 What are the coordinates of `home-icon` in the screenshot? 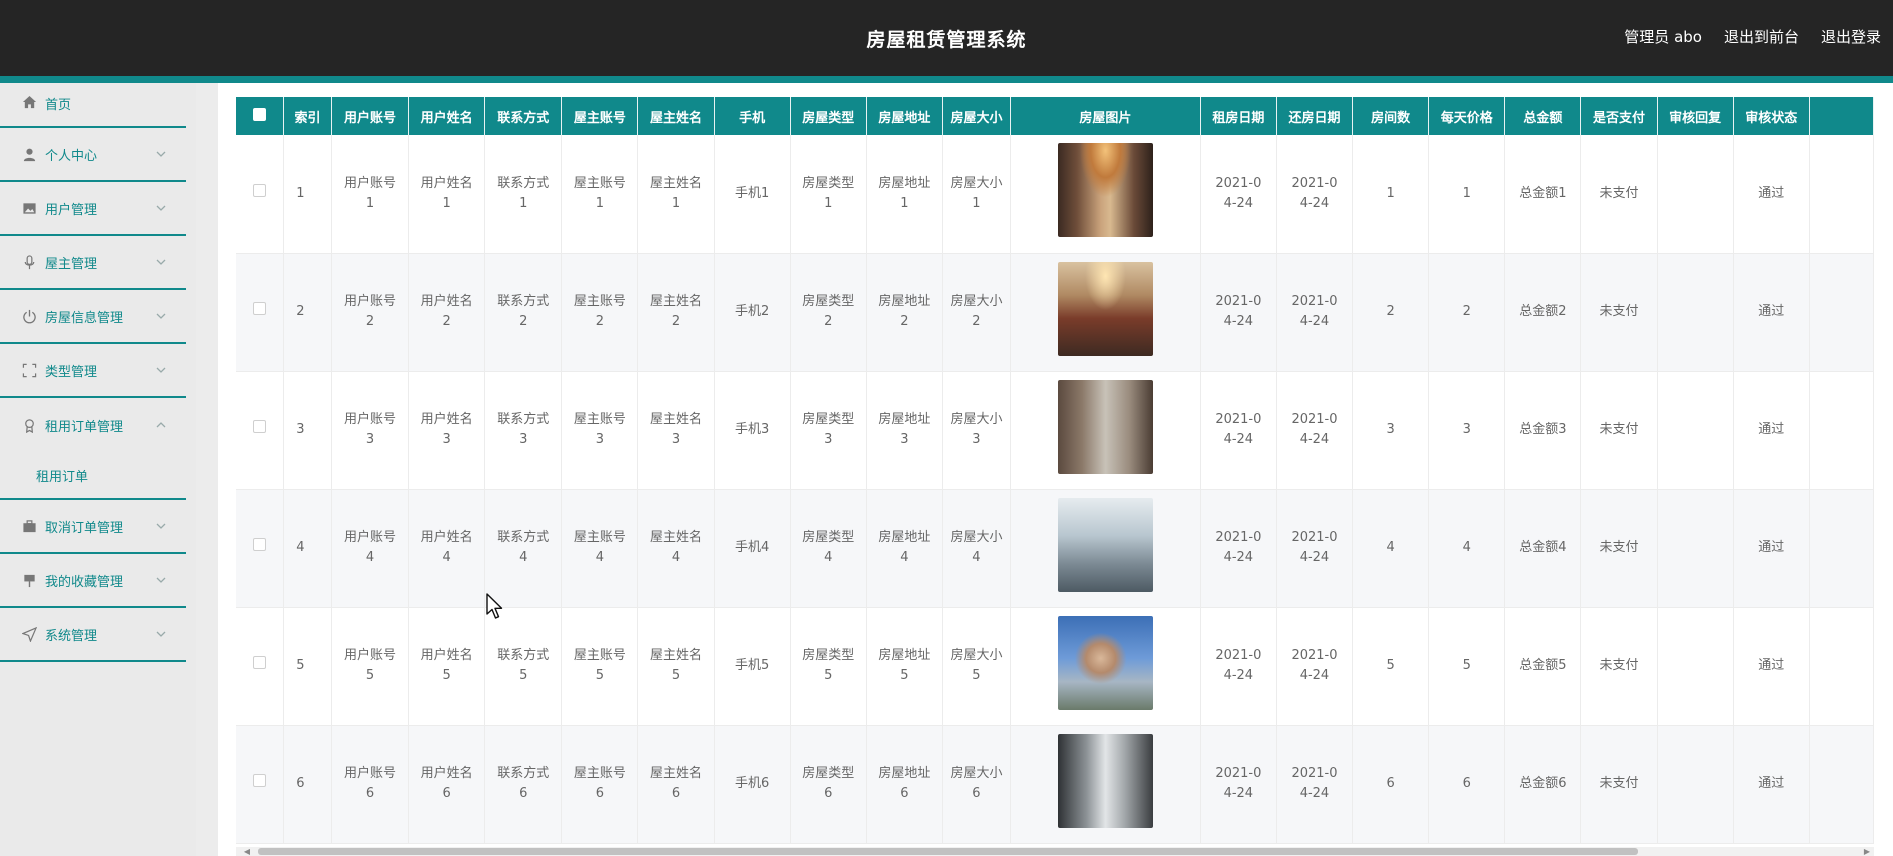 It's located at (29, 102).